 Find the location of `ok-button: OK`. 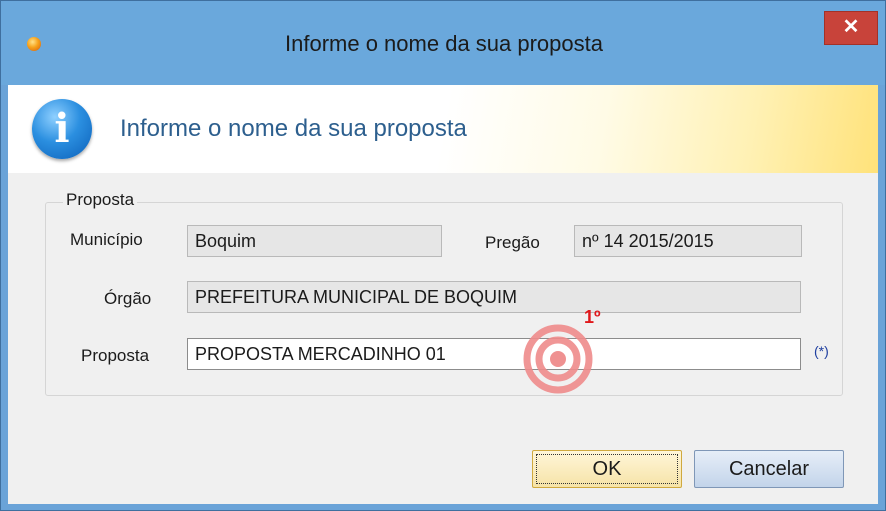

ok-button: OK is located at coordinates (607, 469).